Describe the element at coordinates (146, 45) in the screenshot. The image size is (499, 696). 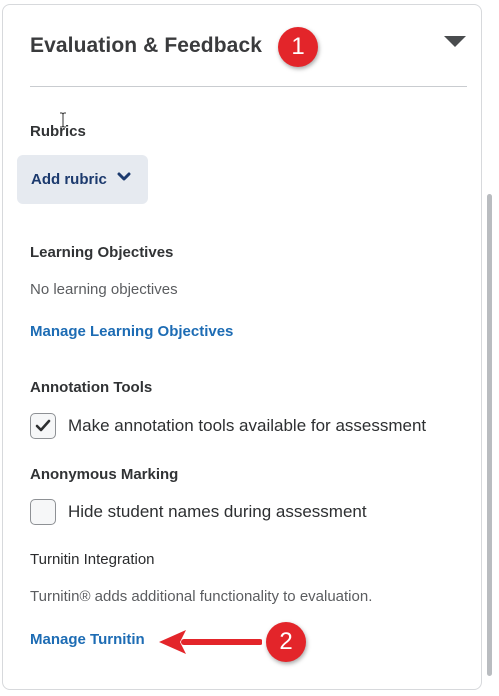
I see `panel-title: Evaluation & Feedback` at that location.